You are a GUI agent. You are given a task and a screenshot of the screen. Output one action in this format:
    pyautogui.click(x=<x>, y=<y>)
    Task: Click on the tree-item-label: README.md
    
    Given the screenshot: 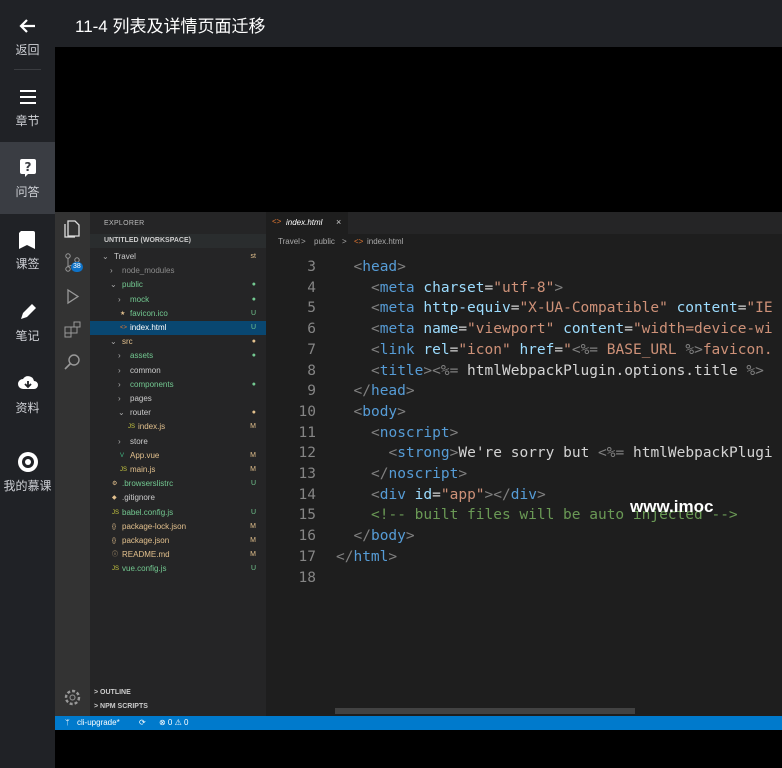 What is the action you would take?
    pyautogui.click(x=146, y=555)
    